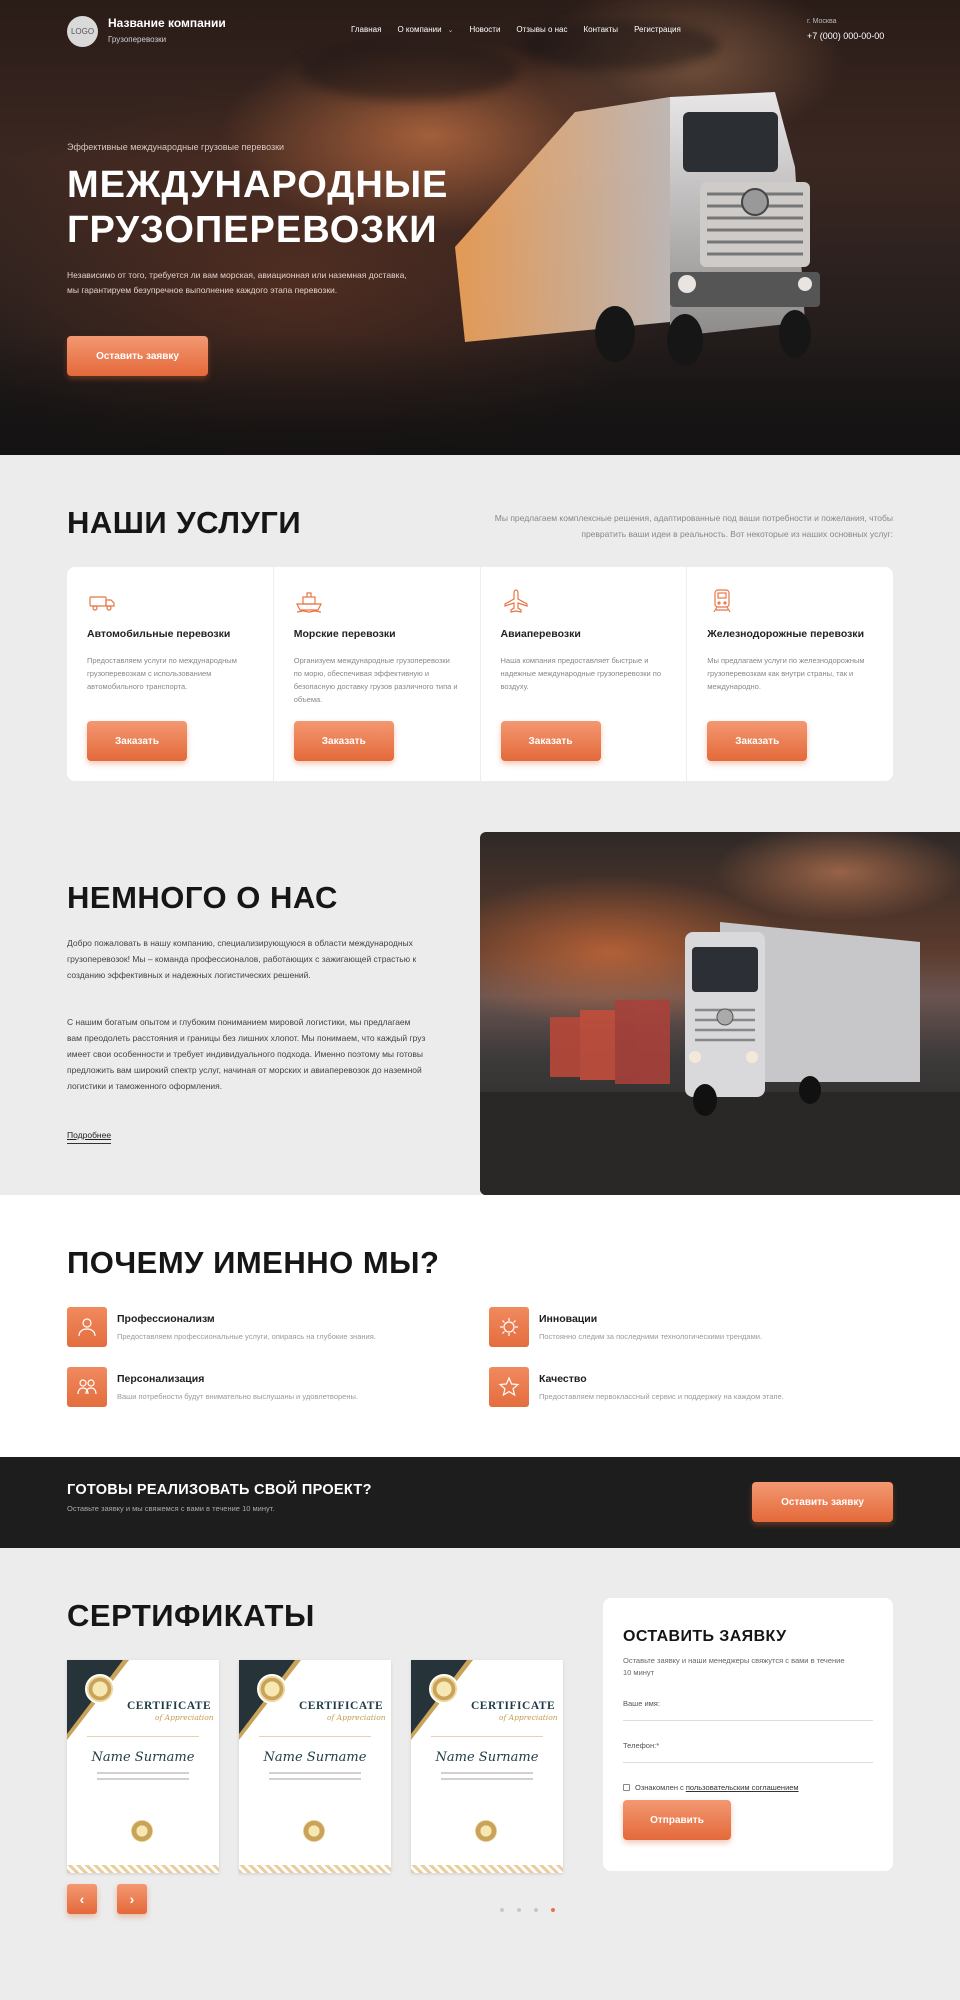 The image size is (960, 2000). I want to click on feature-title: Инновации, so click(568, 1319).